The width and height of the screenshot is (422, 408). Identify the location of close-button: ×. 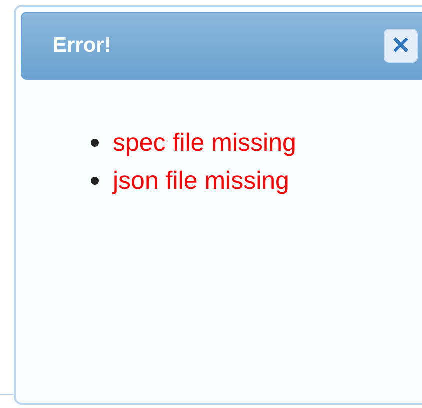
(401, 46).